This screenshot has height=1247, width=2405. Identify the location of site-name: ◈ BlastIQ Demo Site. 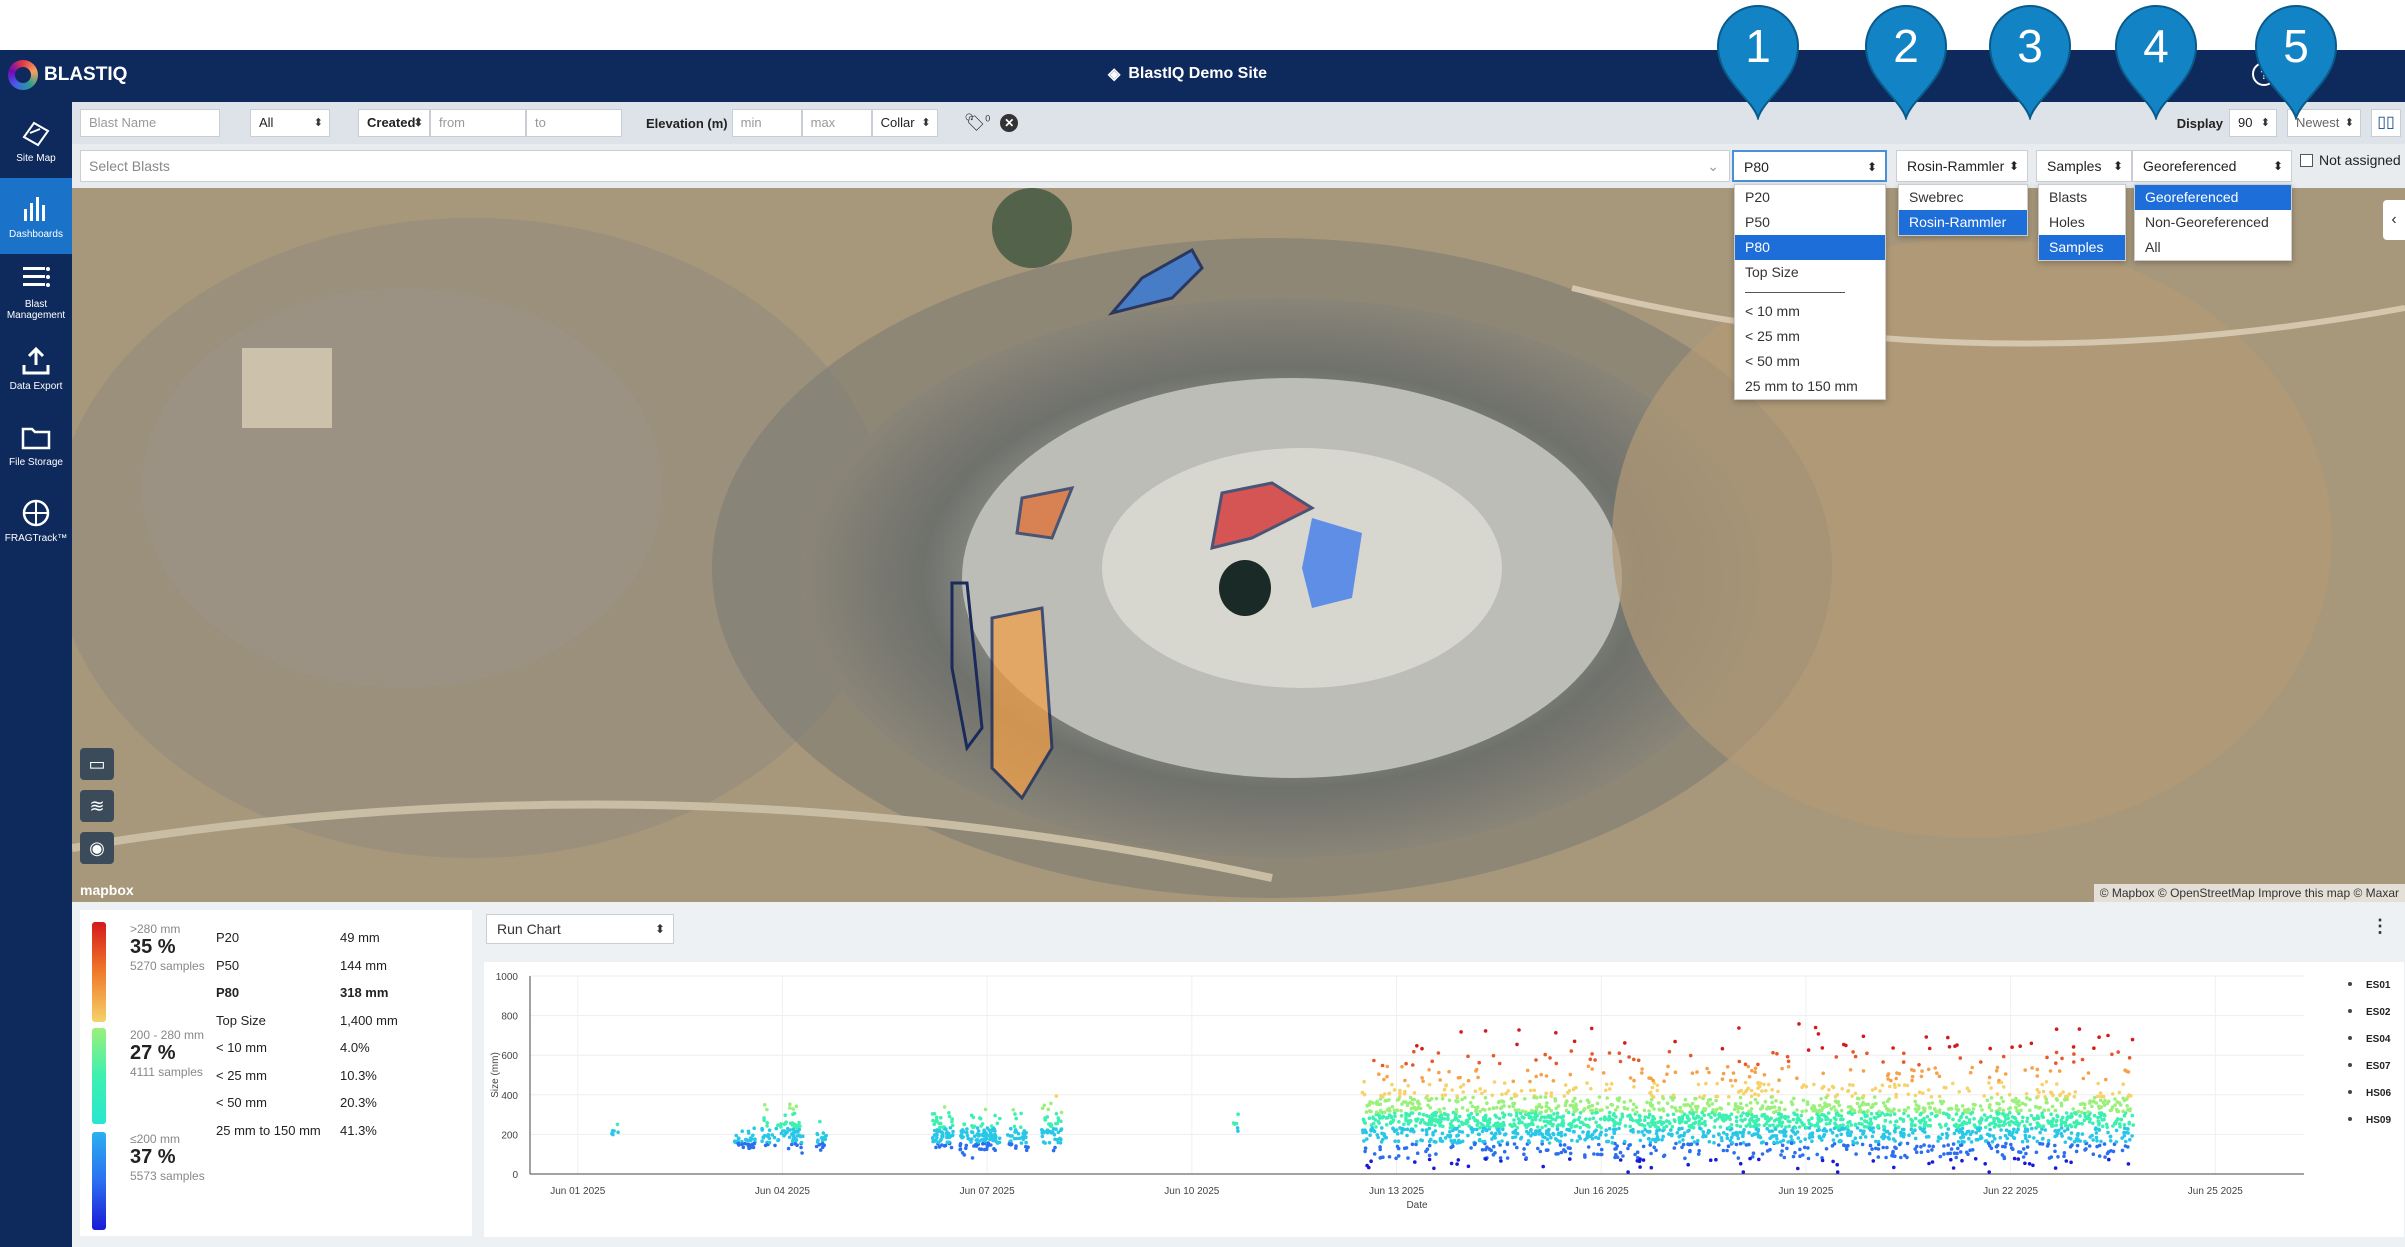
(1187, 74).